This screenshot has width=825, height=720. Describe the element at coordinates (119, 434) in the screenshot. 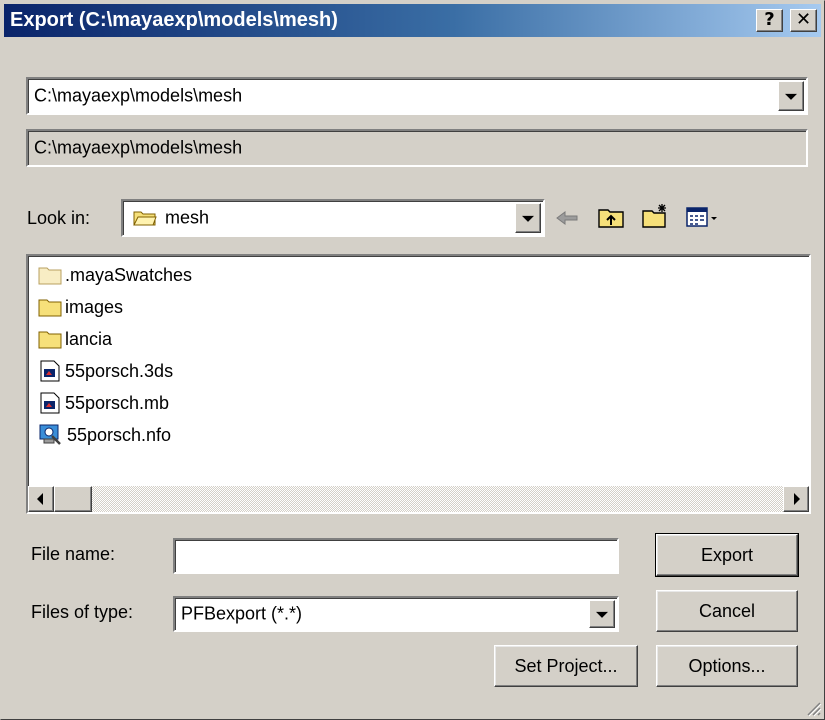

I see `file-name-text: 55porsch.nfo` at that location.